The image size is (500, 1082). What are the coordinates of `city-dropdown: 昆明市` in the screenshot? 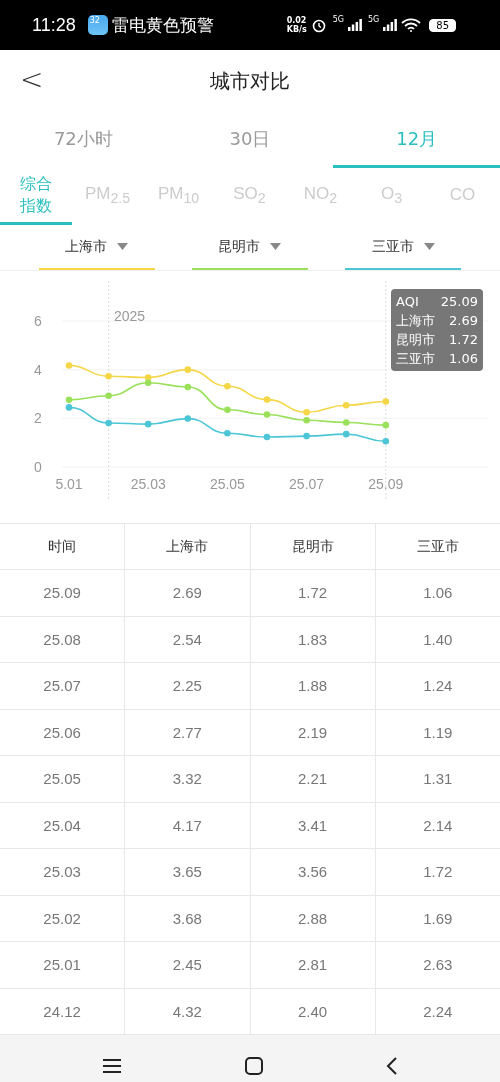 It's located at (250, 247).